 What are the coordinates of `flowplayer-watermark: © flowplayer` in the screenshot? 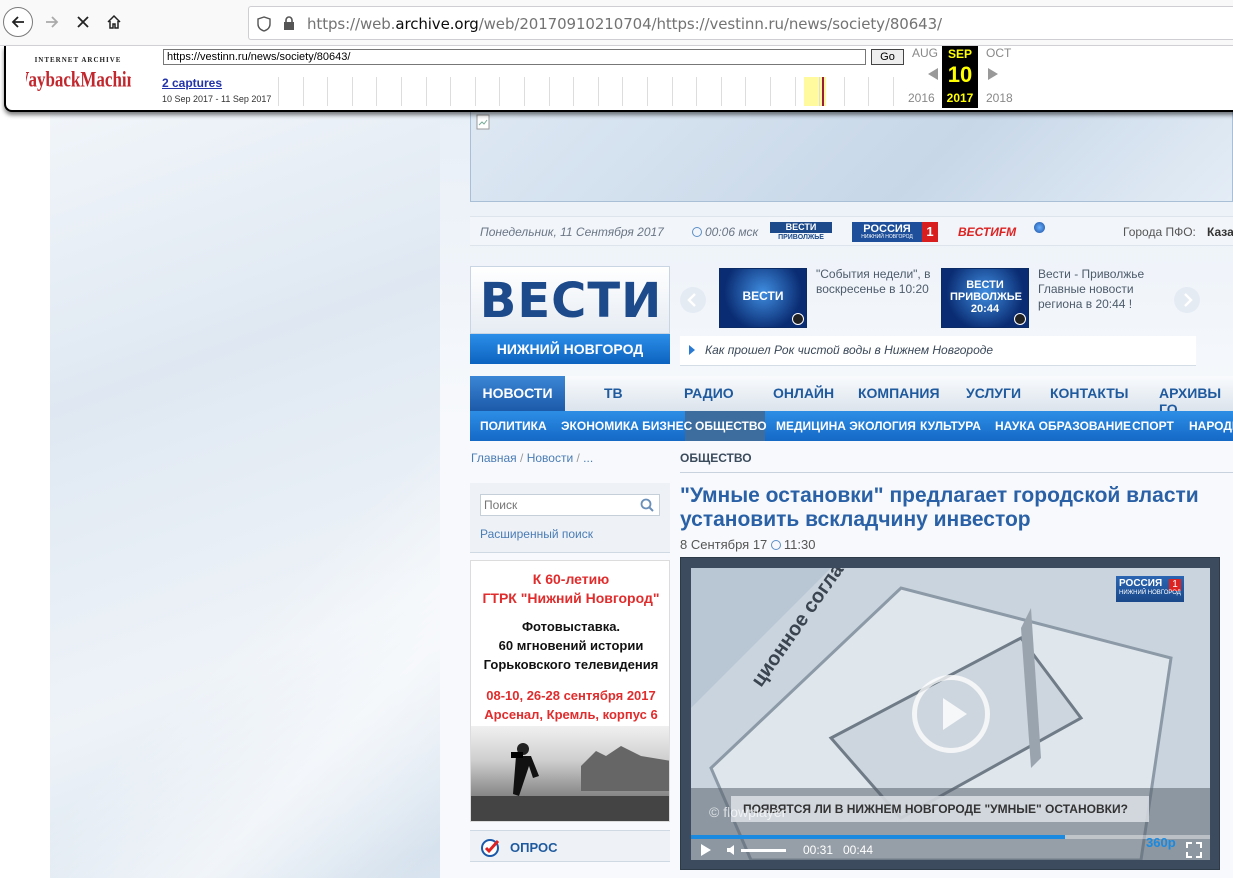 It's located at (747, 812).